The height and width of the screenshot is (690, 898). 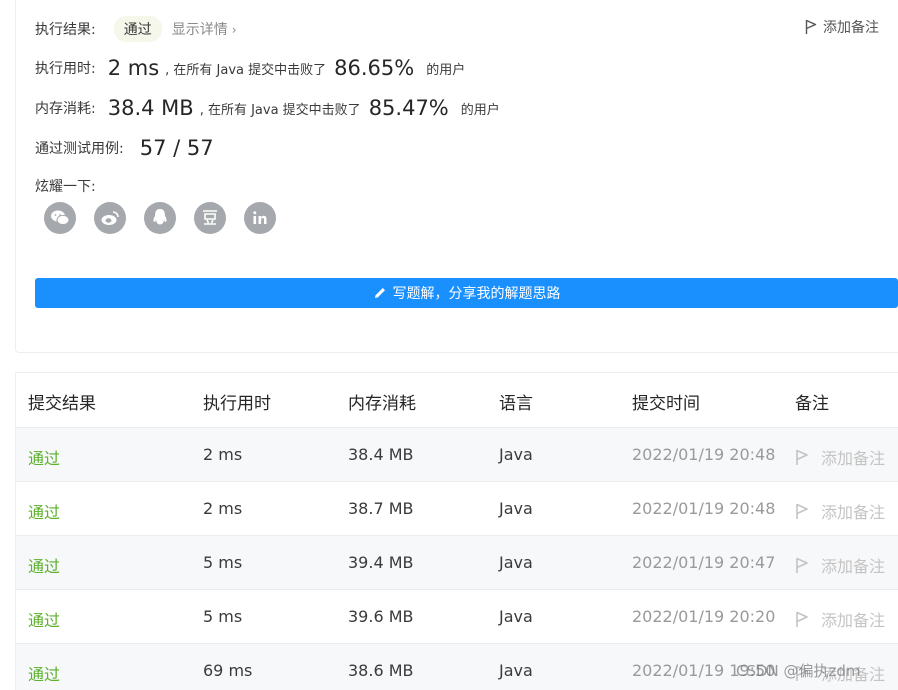 What do you see at coordinates (704, 562) in the screenshot?
I see `submit-time-cell: 2022/01/19 20:47` at bounding box center [704, 562].